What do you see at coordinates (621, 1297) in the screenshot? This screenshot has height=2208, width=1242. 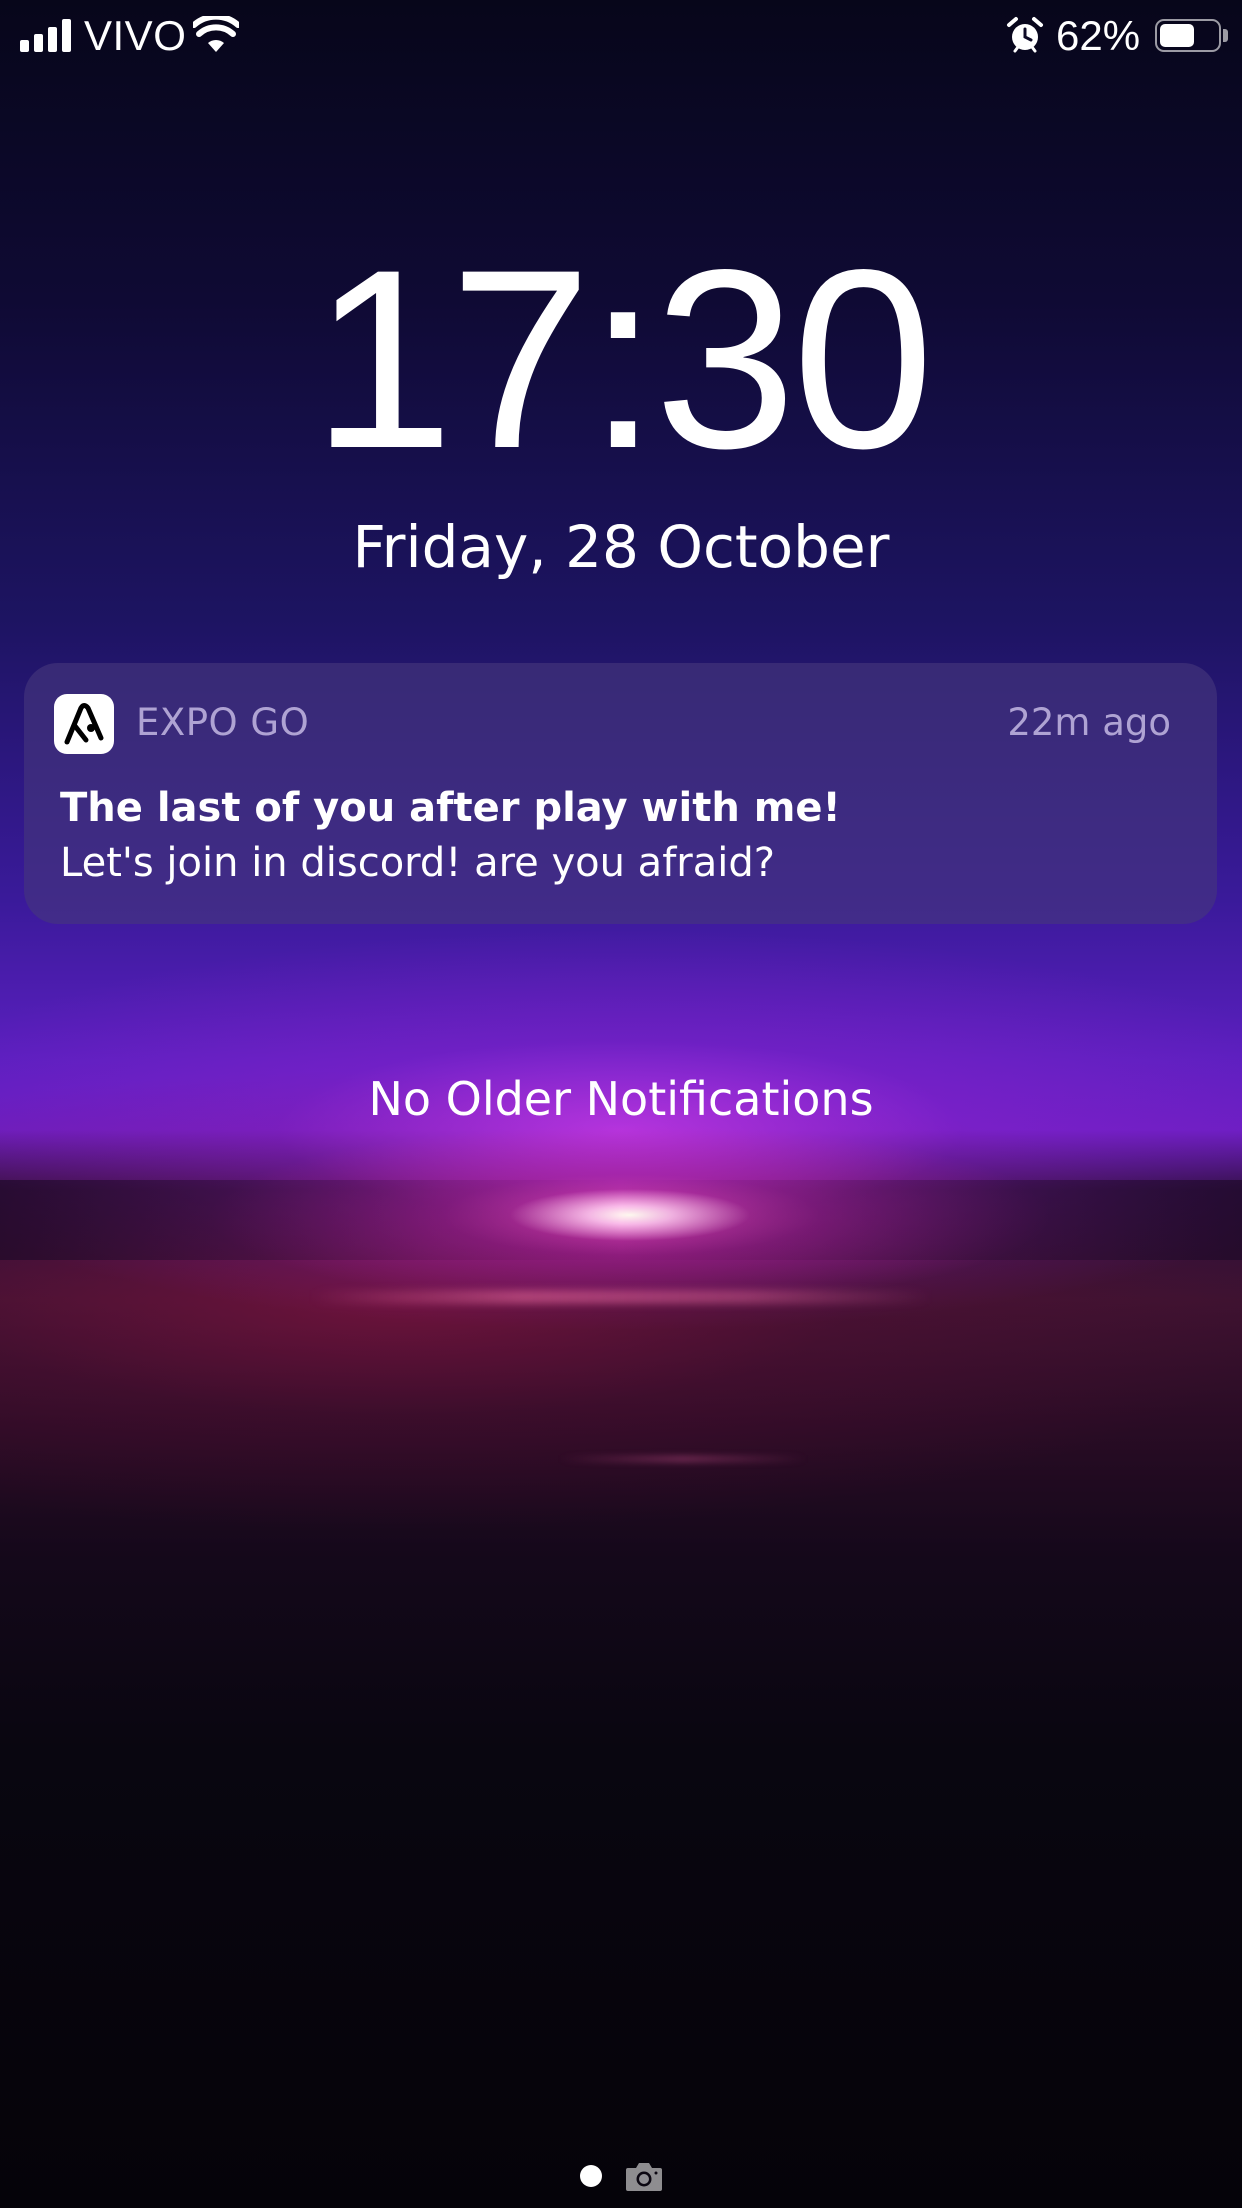 I see `wallpaper-cloud-streak` at bounding box center [621, 1297].